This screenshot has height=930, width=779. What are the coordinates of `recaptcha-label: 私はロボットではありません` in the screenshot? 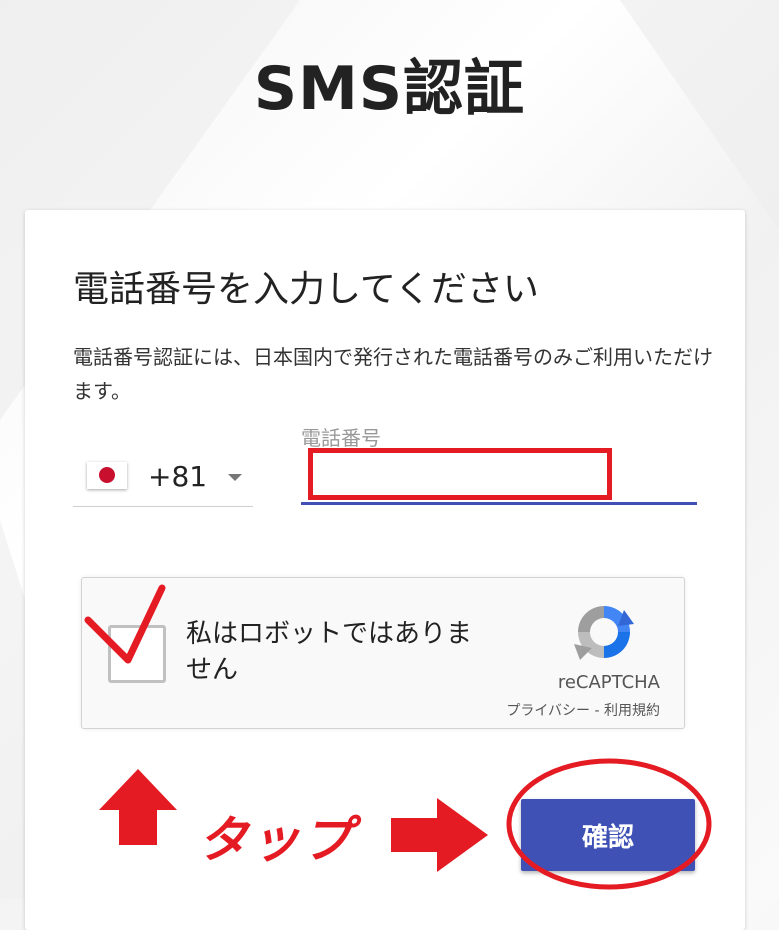 It's located at (329, 652).